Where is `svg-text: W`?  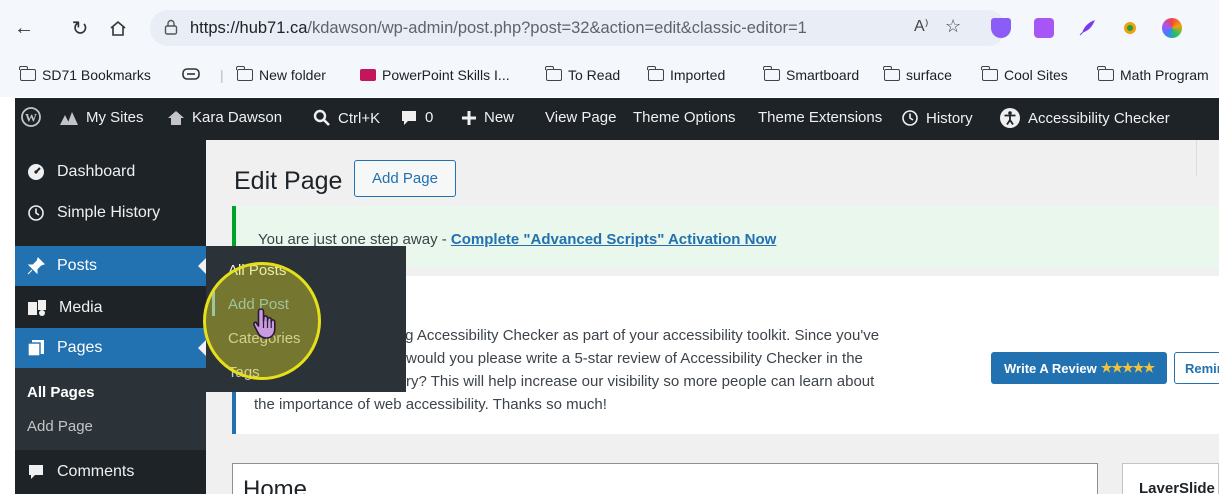 svg-text: W is located at coordinates (31, 118).